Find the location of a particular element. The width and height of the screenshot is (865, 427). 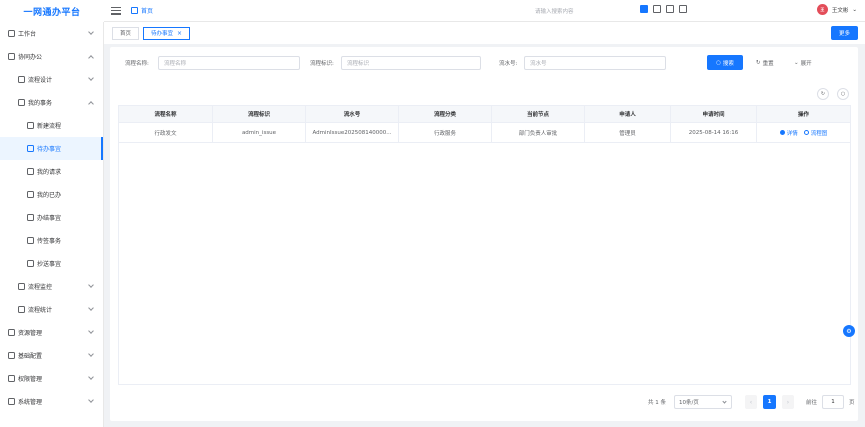

chart-icon is located at coordinates (21, 309).